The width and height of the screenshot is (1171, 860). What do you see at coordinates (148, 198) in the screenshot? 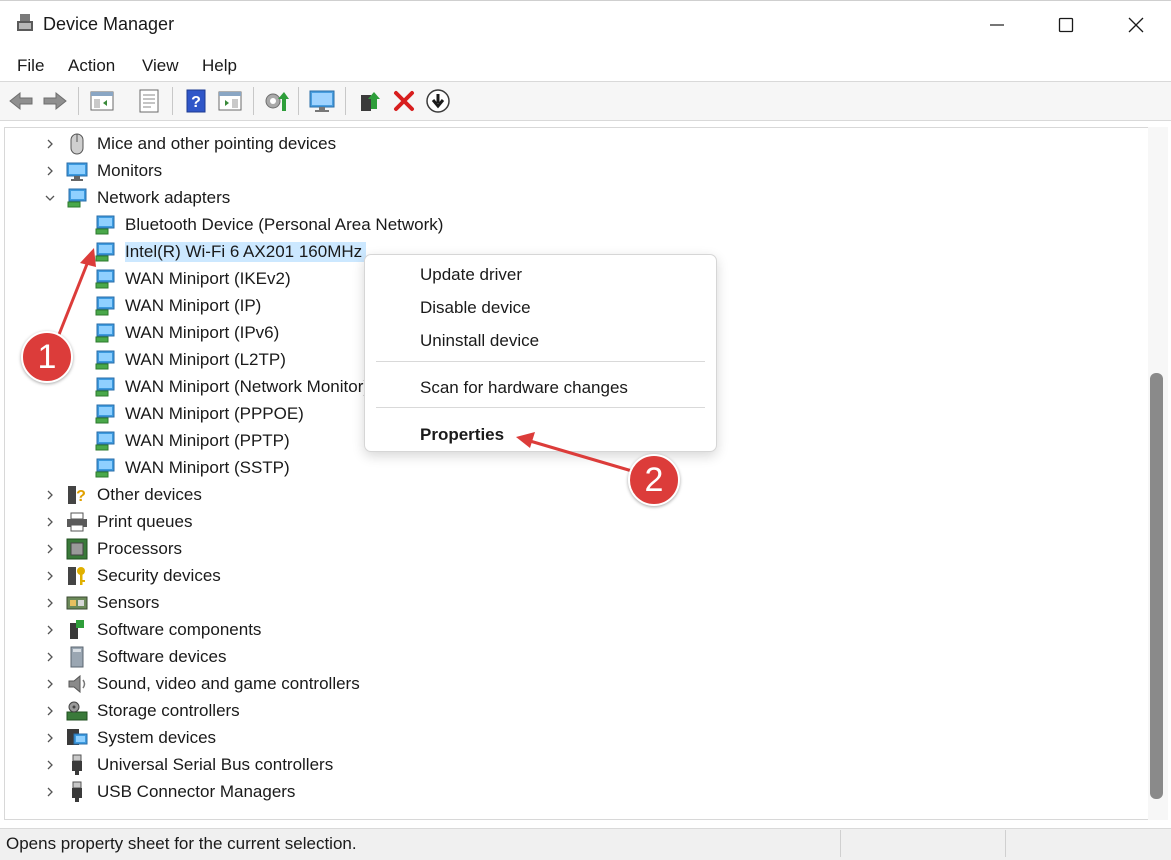
I see `tree-category-network-adapters: Network adapters` at bounding box center [148, 198].